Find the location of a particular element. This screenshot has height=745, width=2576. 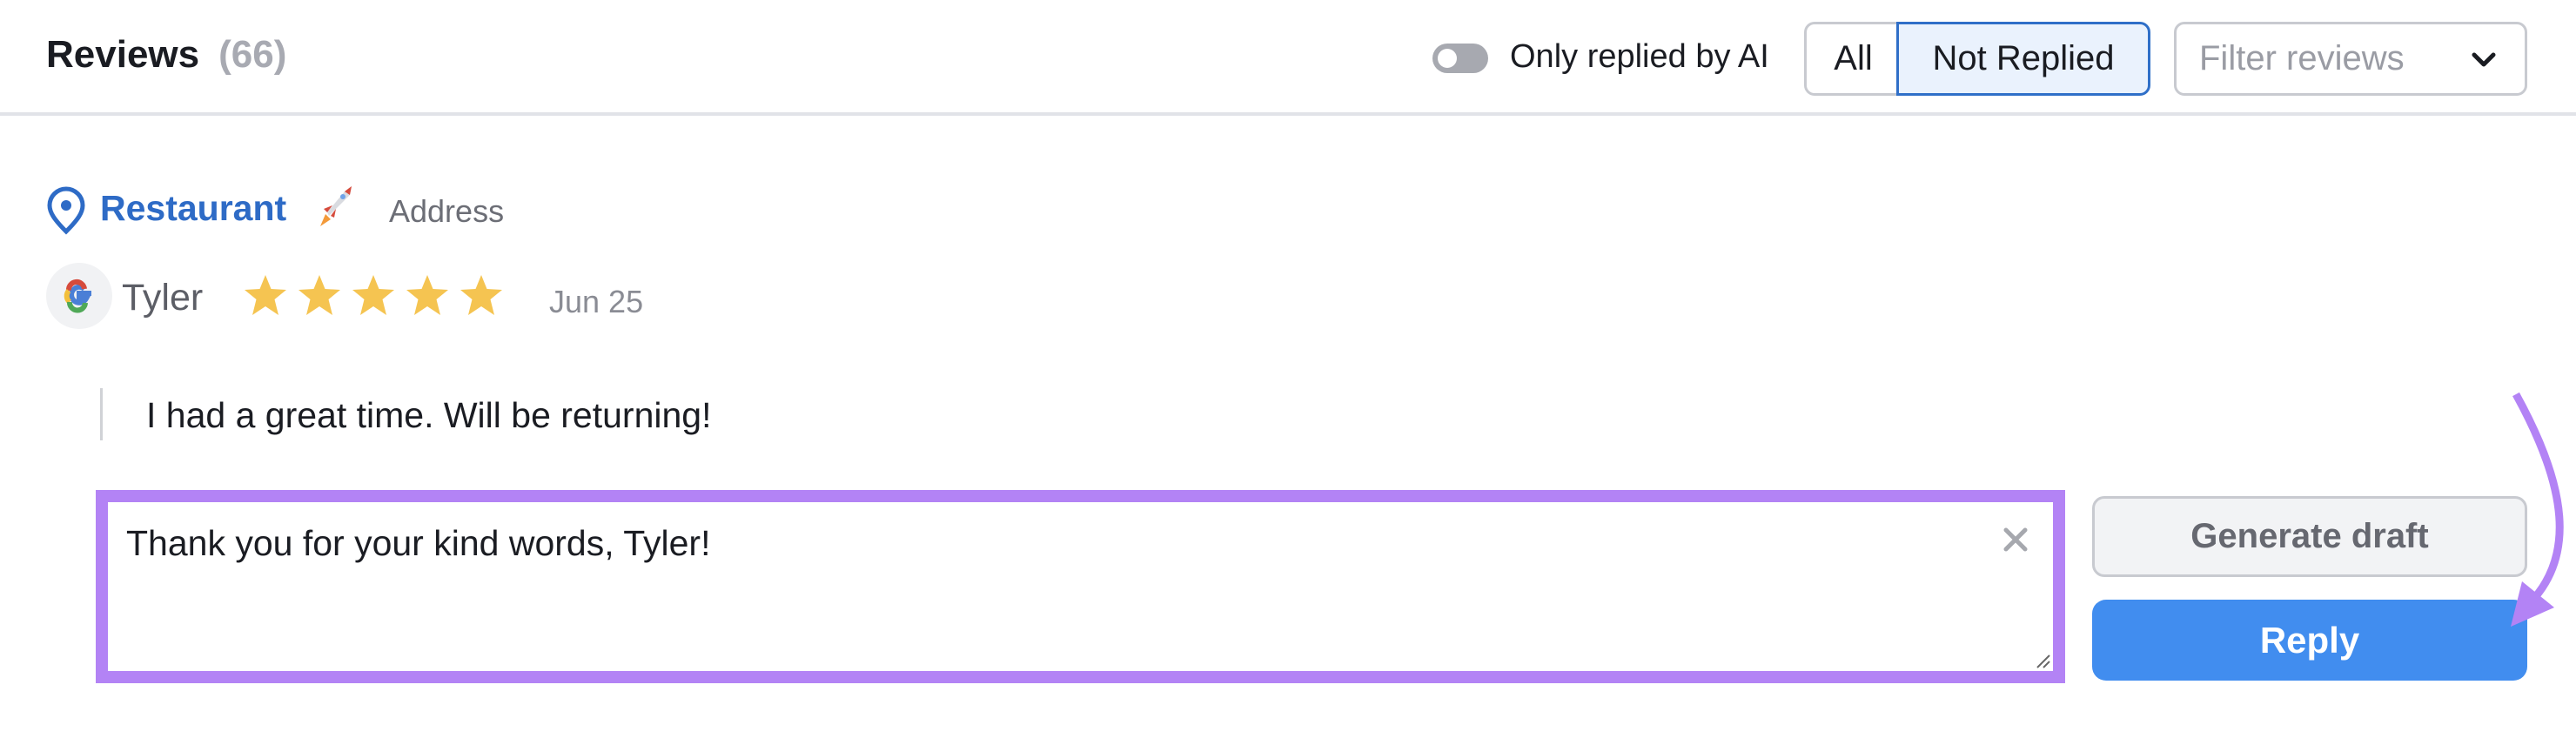

google-avatar is located at coordinates (79, 296).